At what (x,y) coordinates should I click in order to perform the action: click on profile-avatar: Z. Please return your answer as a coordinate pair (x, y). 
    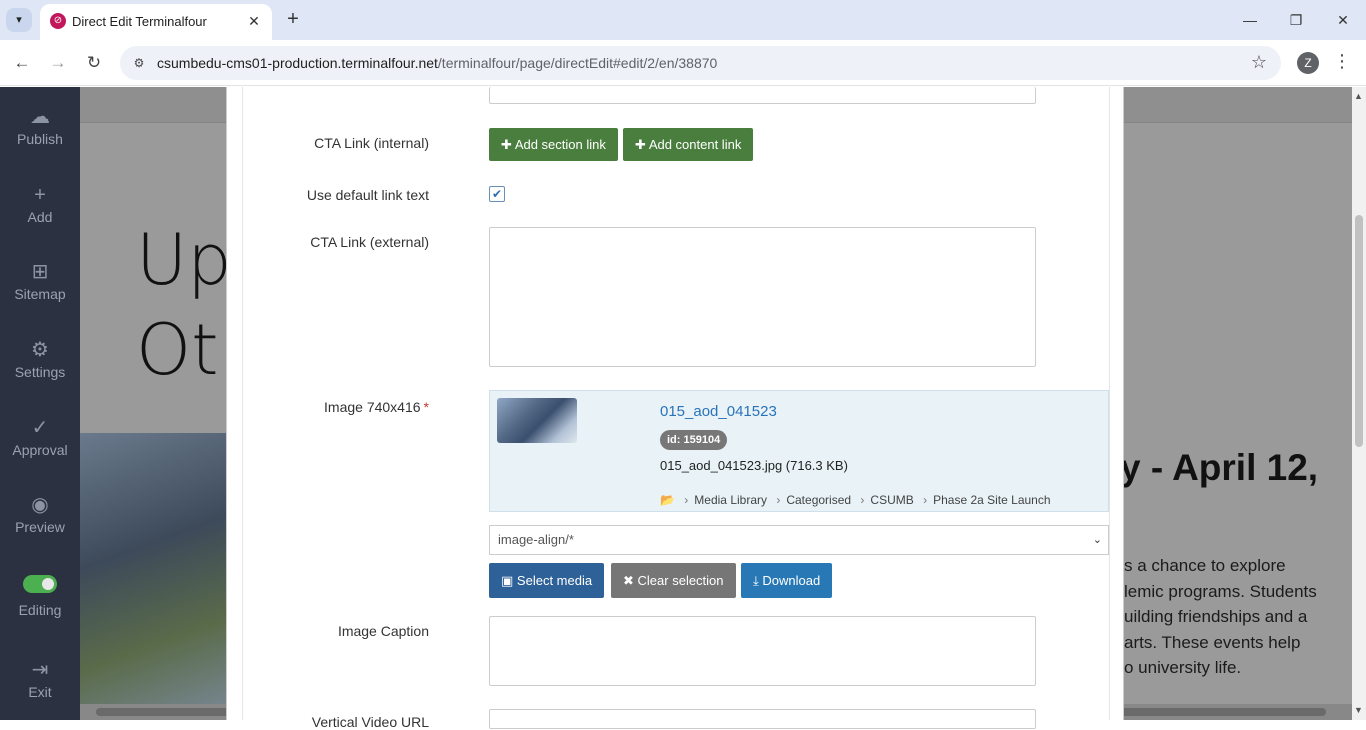
    Looking at the image, I should click on (1308, 63).